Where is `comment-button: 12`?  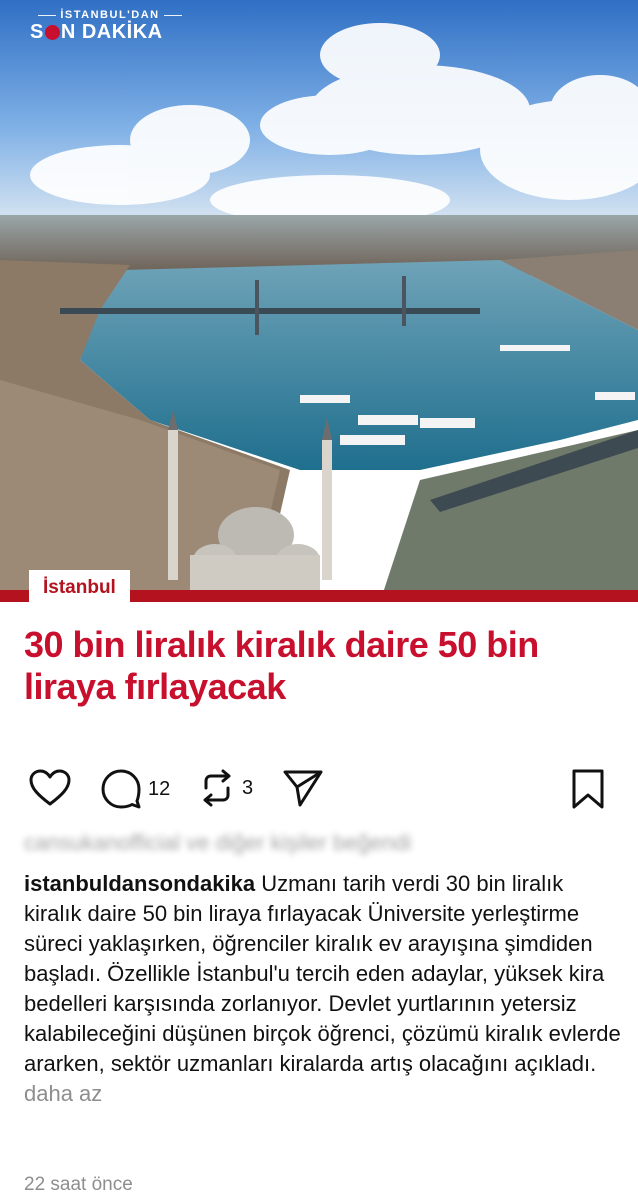 comment-button: 12 is located at coordinates (135, 789).